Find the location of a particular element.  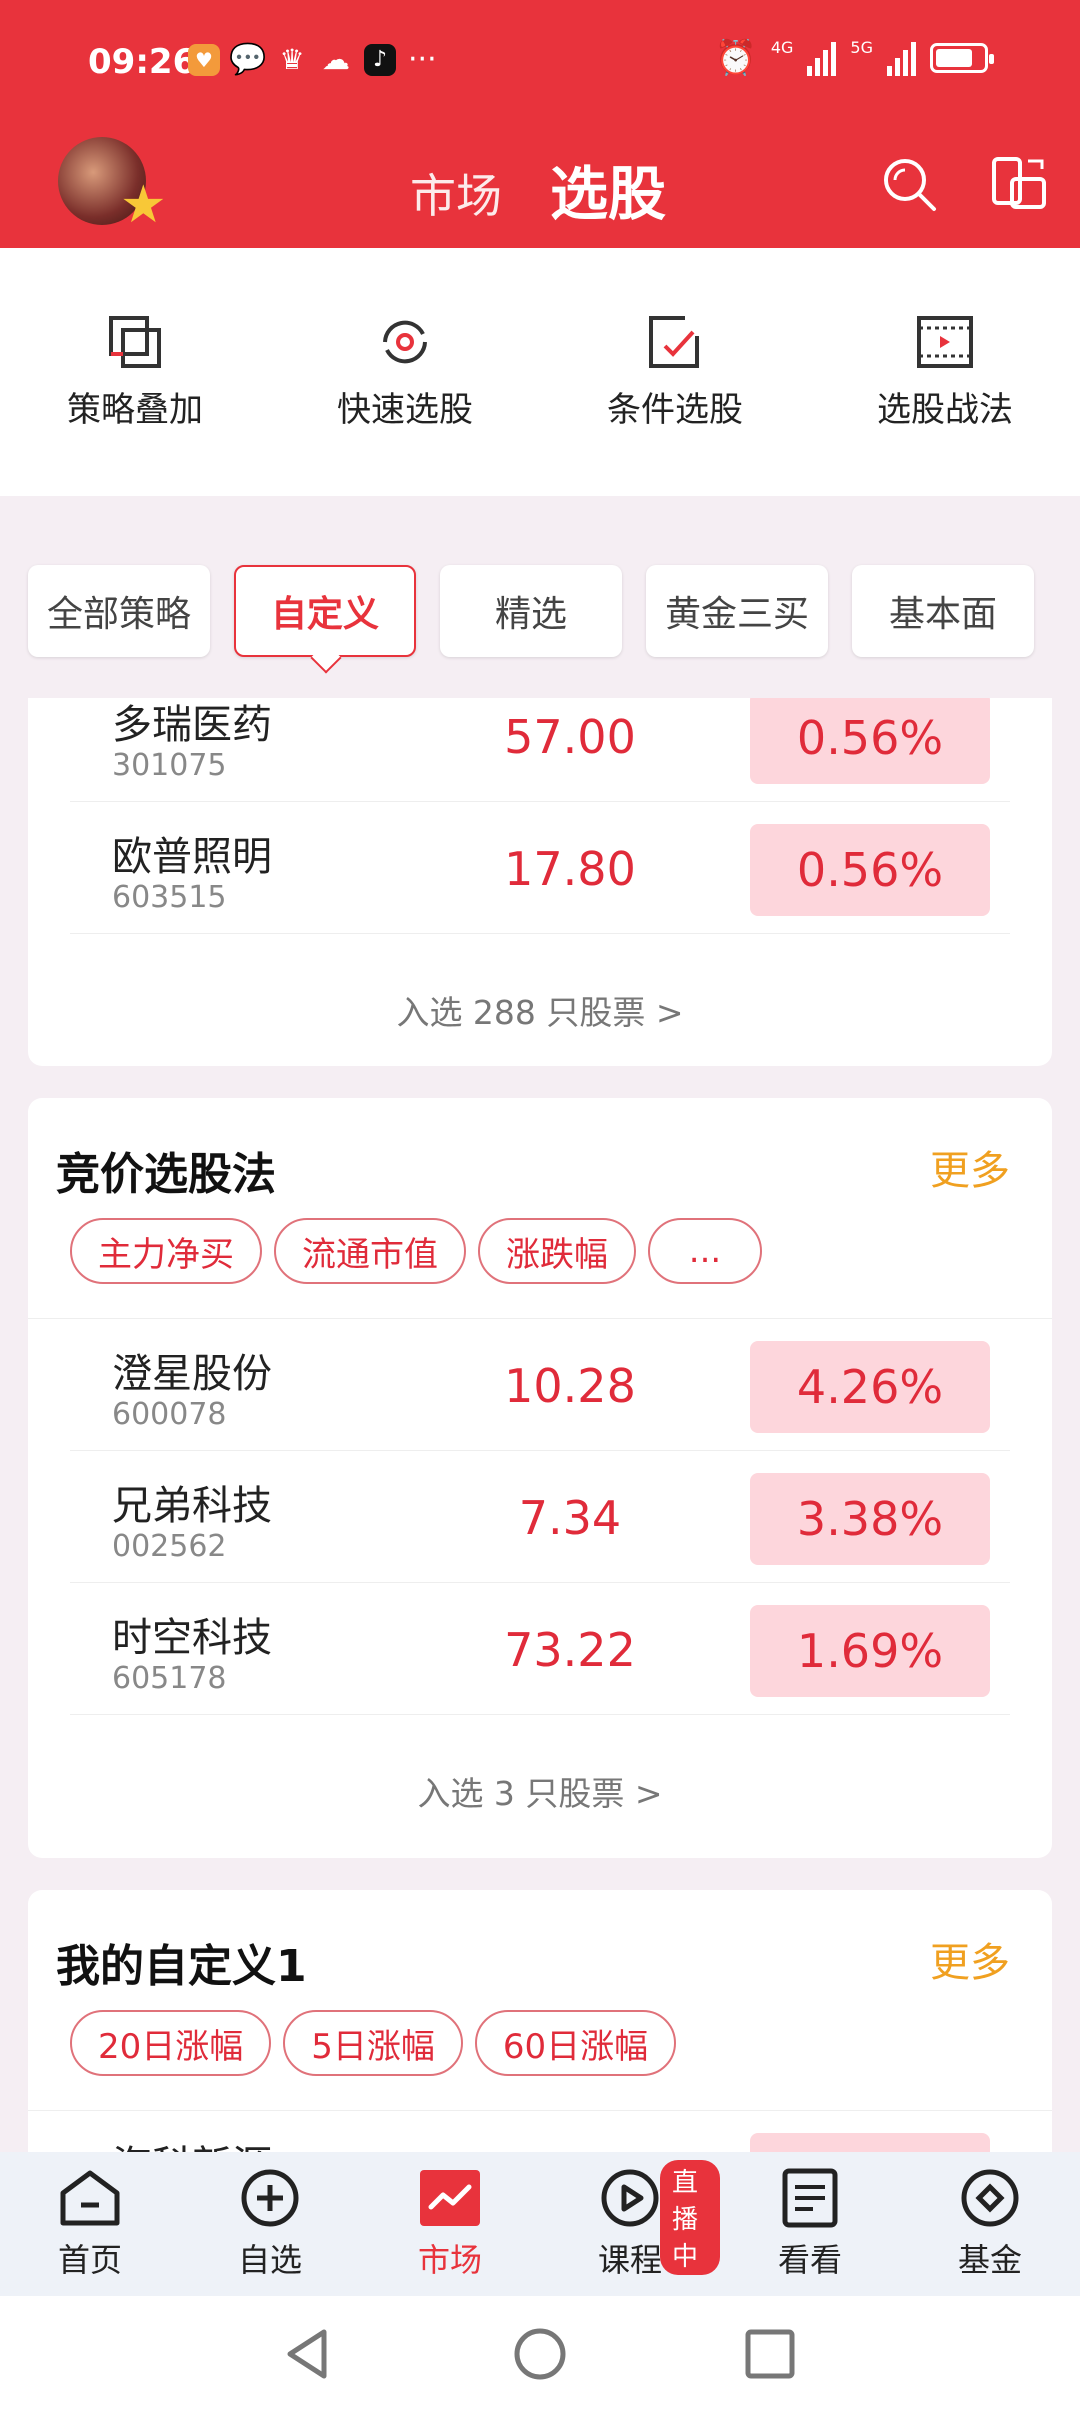

strategy-card: 我的自定义1 更多 20日涨幅 5日涨幅 60日涨幅 海科新源 is located at coordinates (540, 2021).